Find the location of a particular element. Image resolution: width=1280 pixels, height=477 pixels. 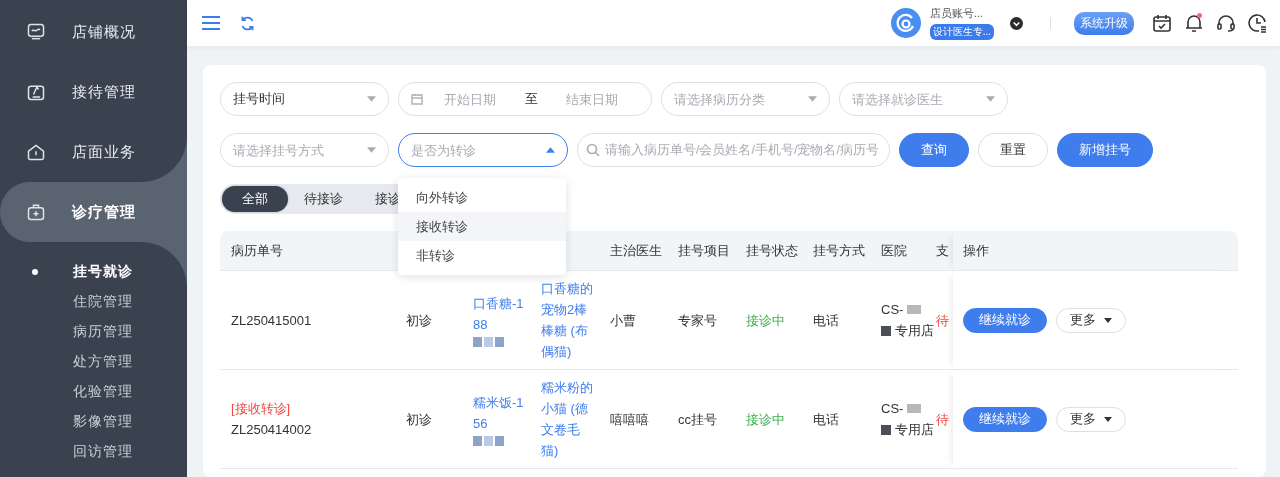

submenu-item: 挂号就诊 is located at coordinates (93, 272).